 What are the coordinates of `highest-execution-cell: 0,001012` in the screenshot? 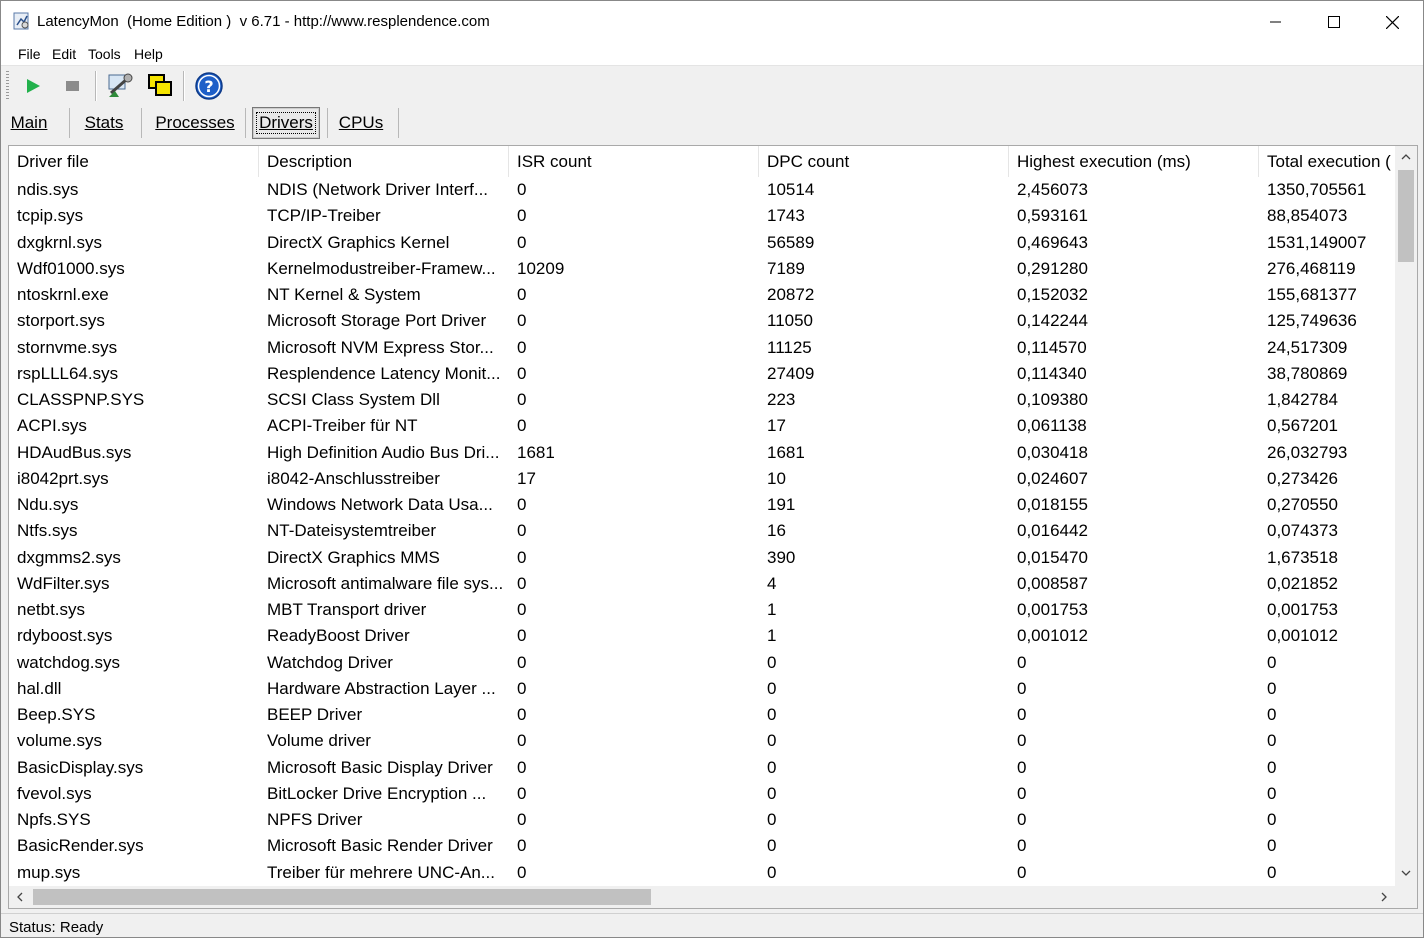 It's located at (1052, 636).